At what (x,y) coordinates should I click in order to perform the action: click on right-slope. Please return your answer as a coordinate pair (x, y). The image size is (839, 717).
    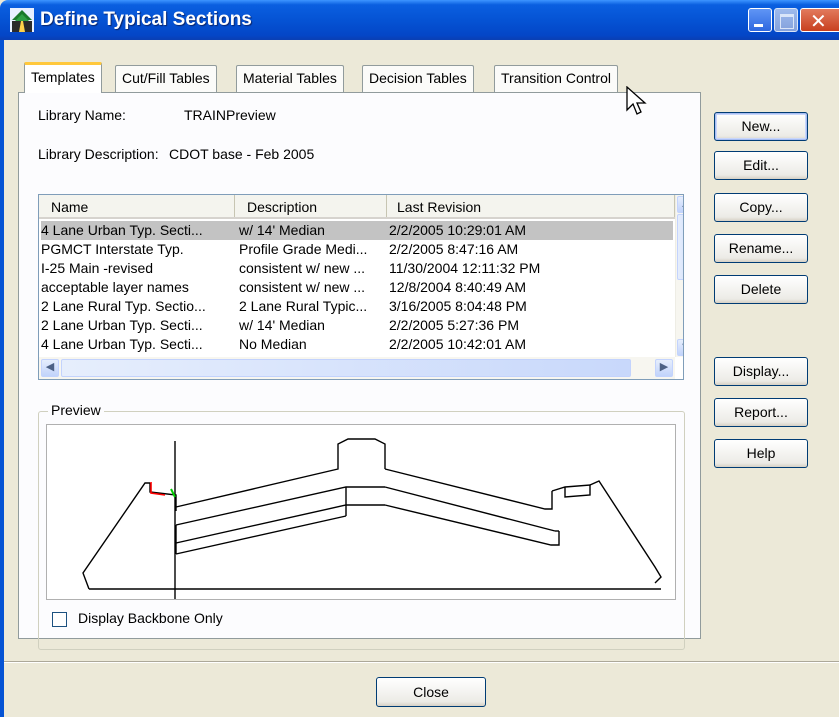
    Looking at the image, I should click on (625, 532).